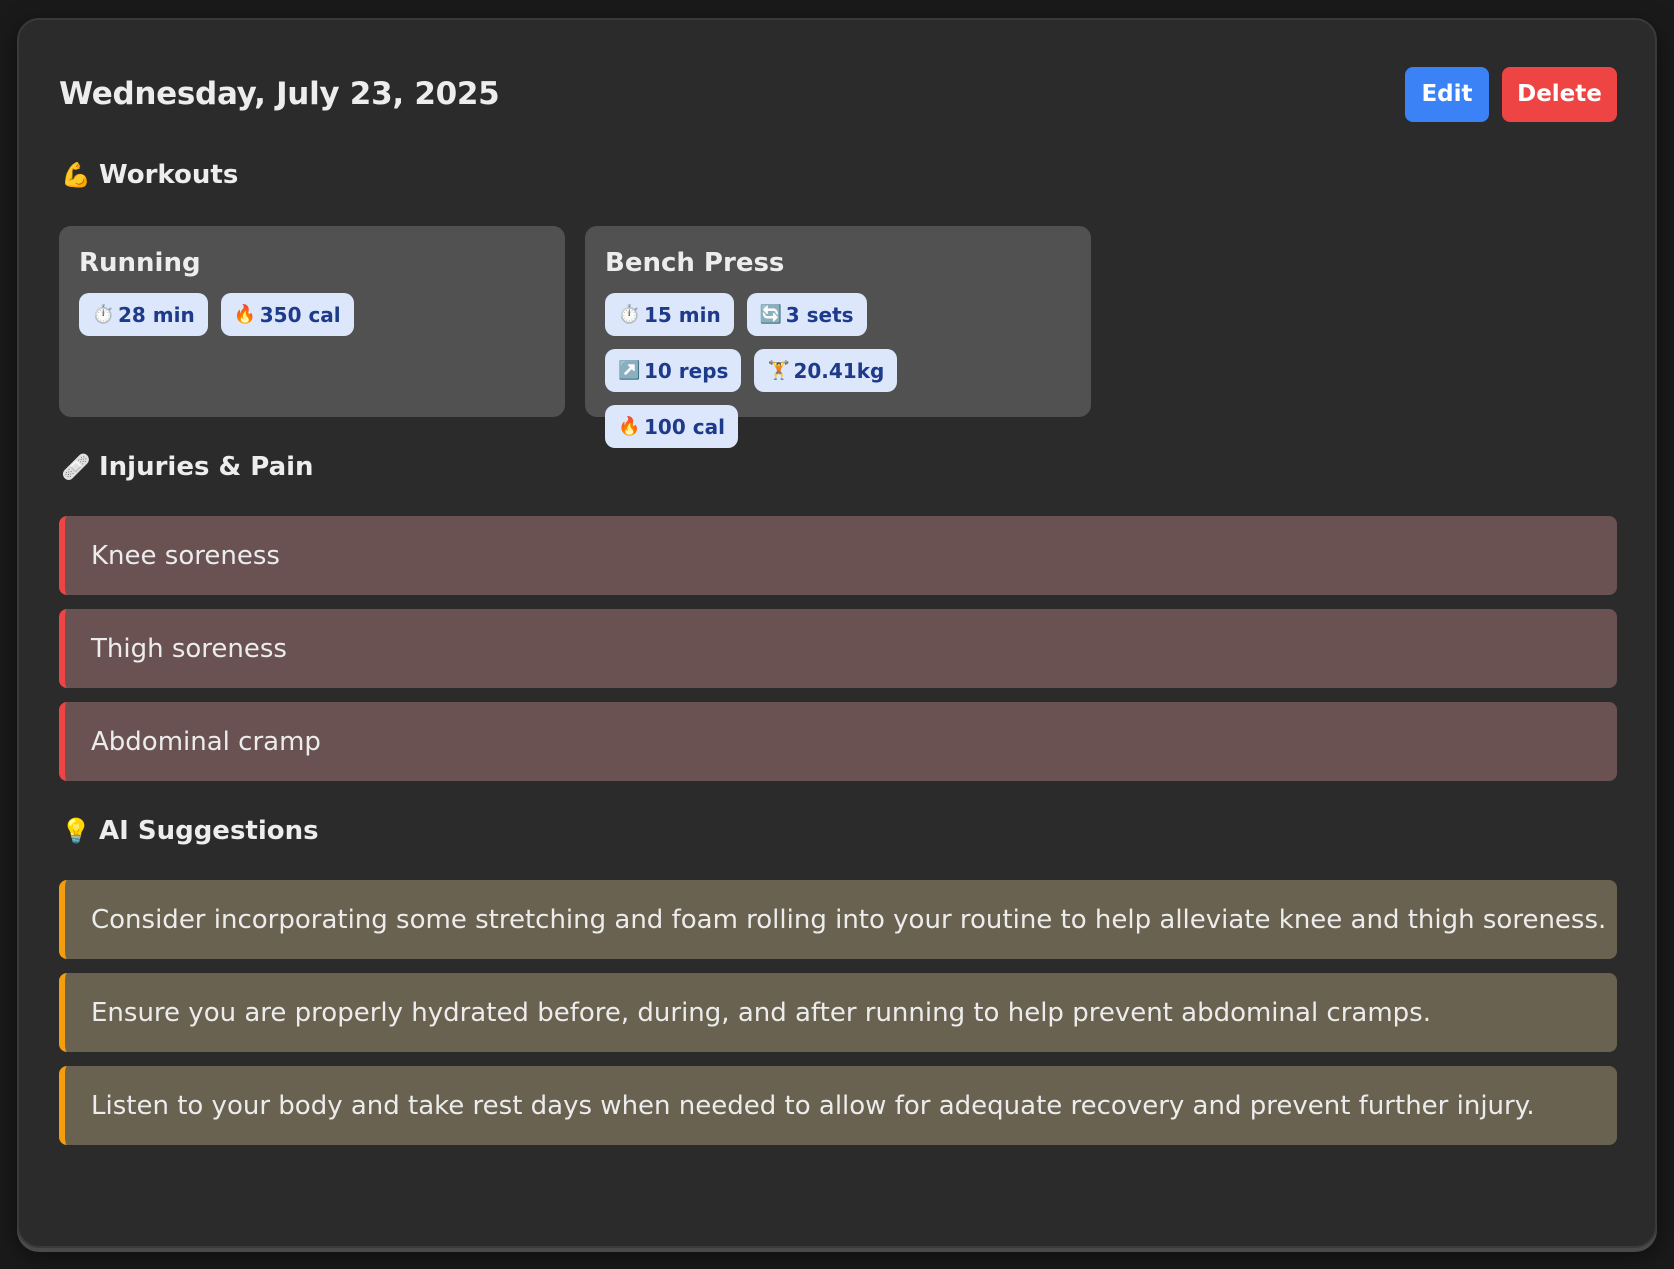 This screenshot has width=1674, height=1269. What do you see at coordinates (682, 314) in the screenshot?
I see `duration-value: 15 min` at bounding box center [682, 314].